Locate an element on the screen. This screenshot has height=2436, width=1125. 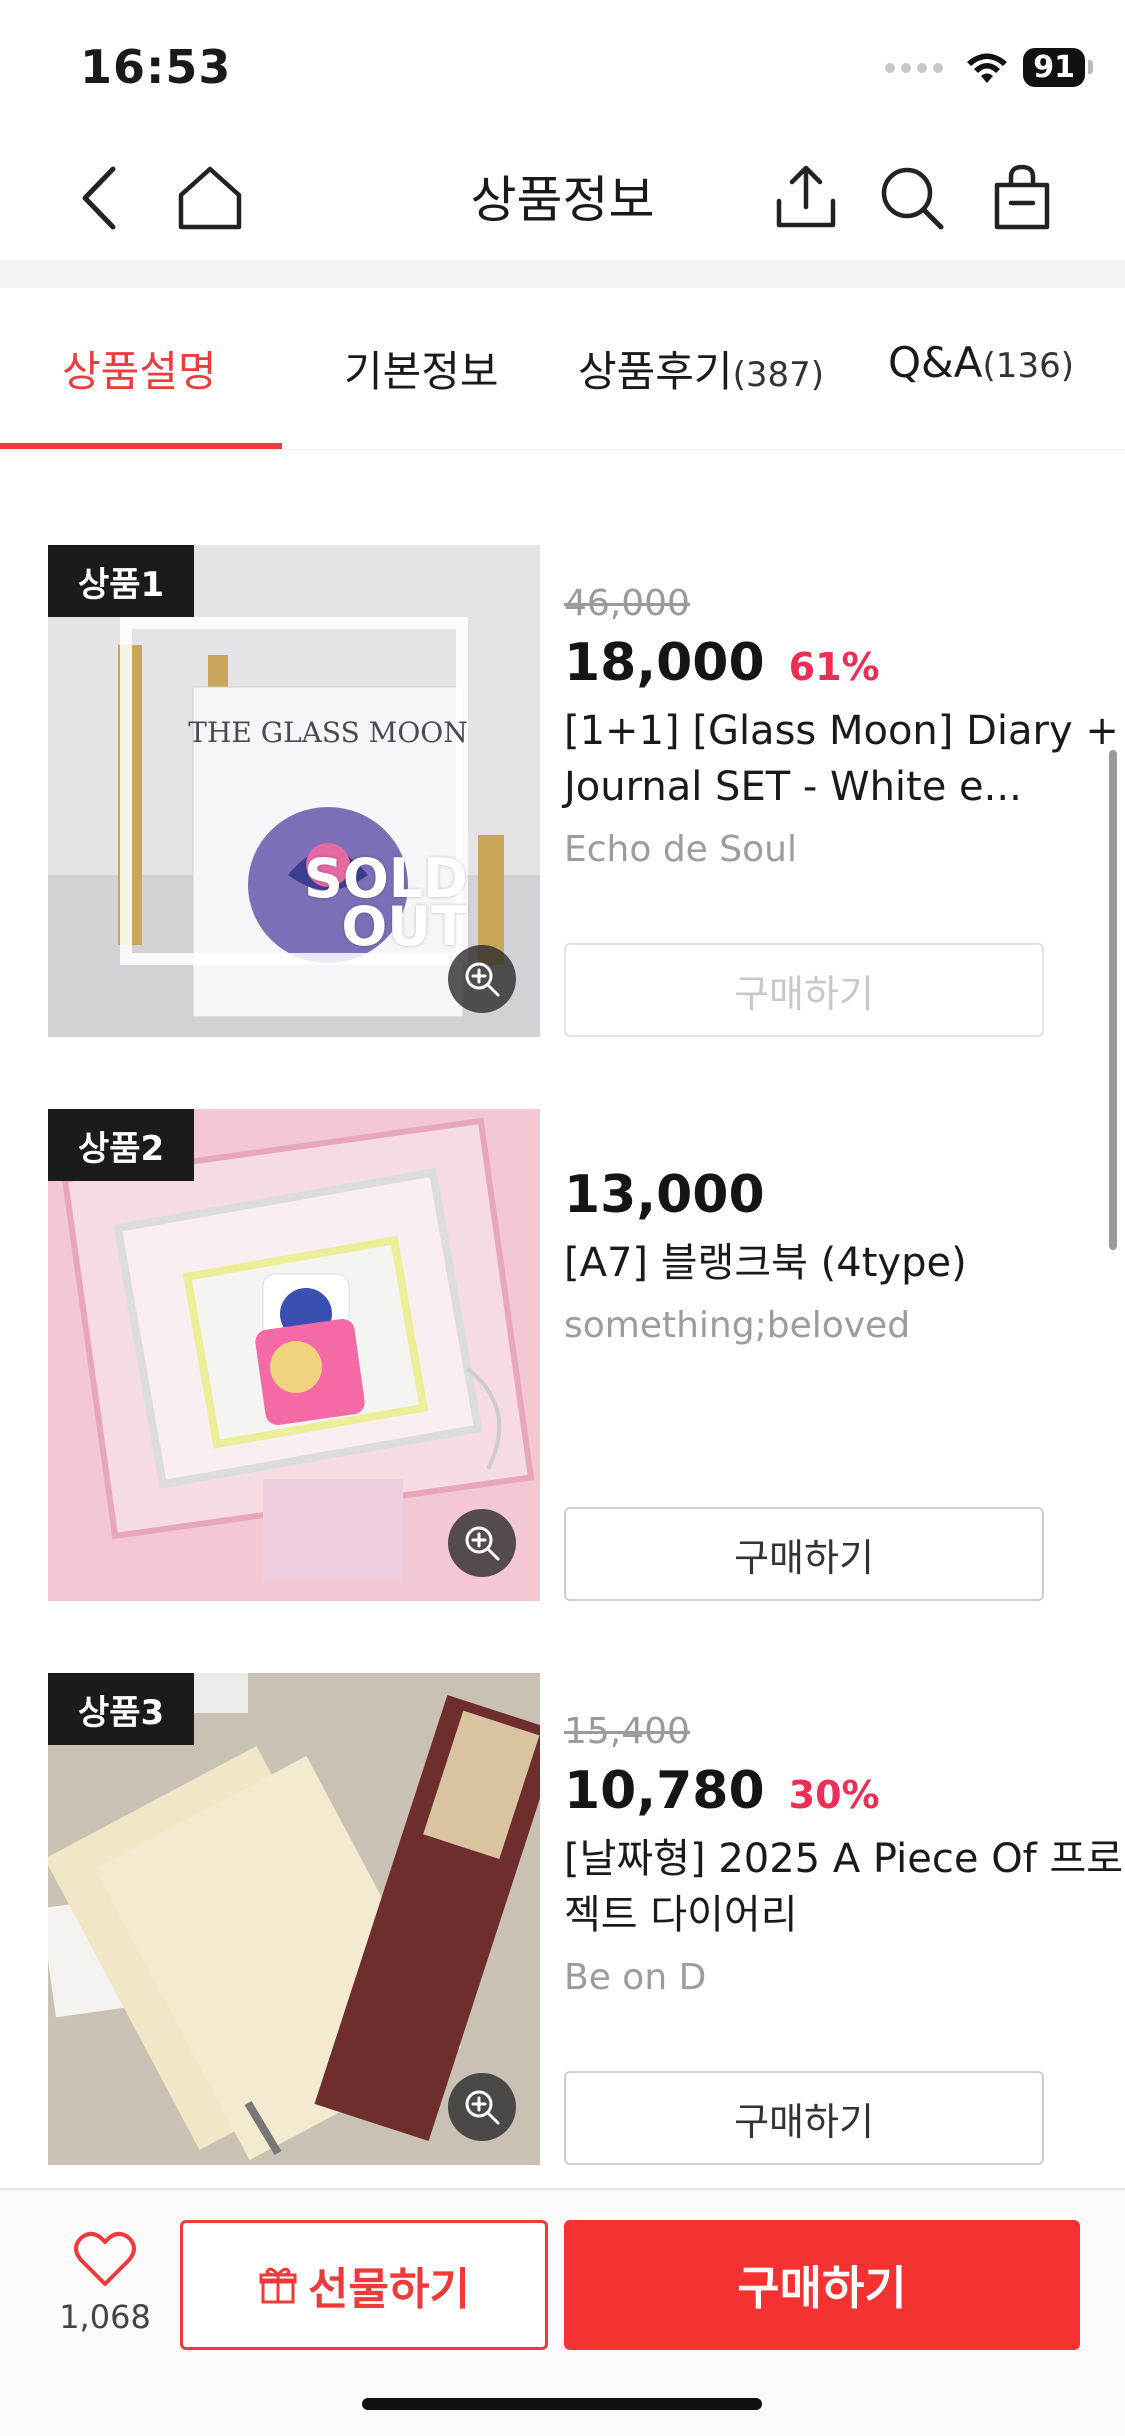
heart-icon is located at coordinates (105, 2258).